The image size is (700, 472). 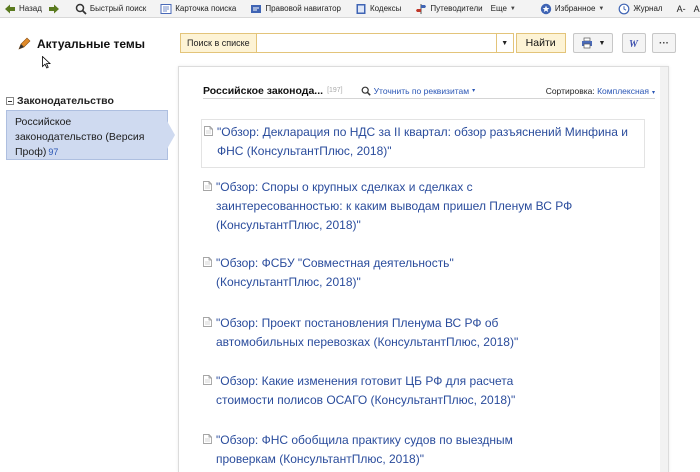 I want to click on more-menu: Еще ▼, so click(x=503, y=9).